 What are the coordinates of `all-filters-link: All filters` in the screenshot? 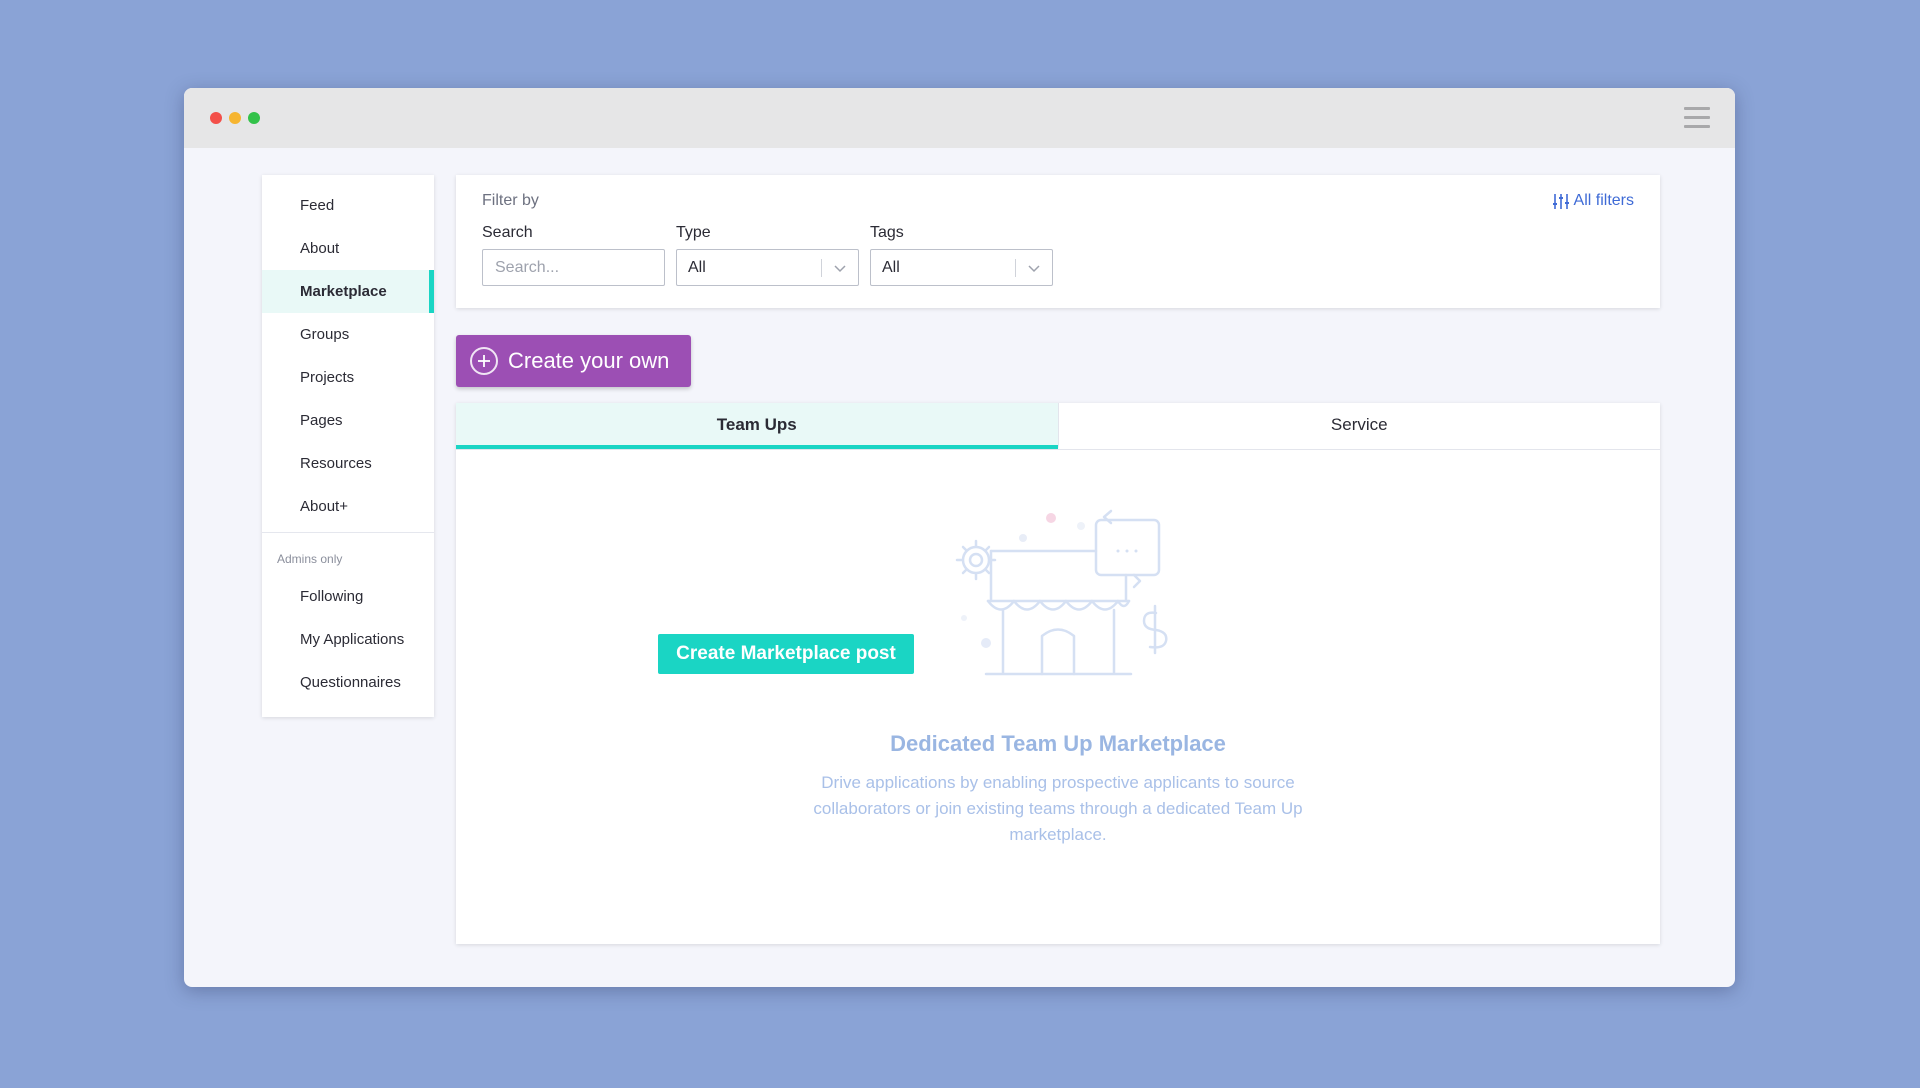 It's located at (1593, 201).